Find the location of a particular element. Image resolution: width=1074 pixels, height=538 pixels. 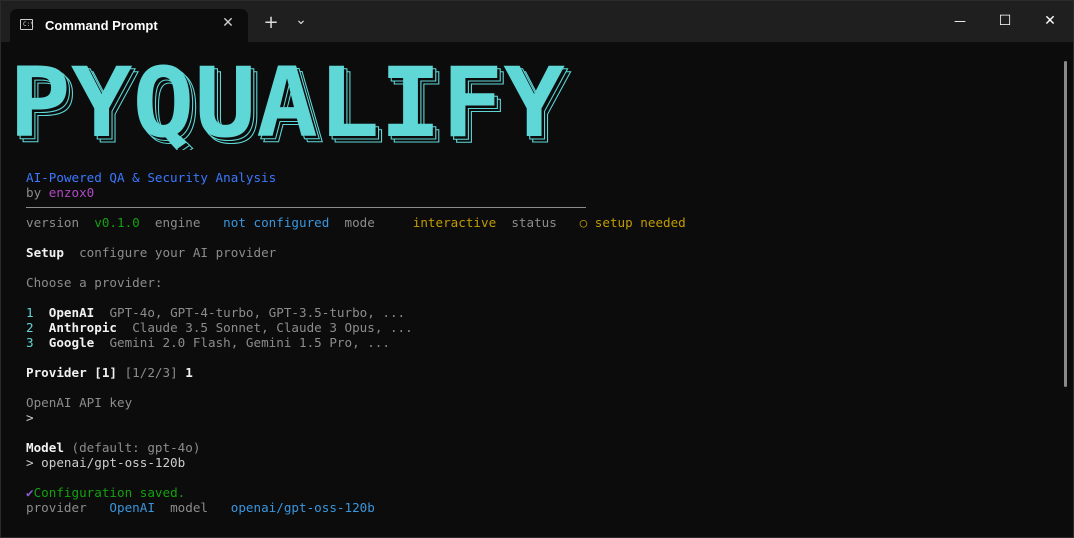

tab-command-prompt: C:\ Command Prompt ✕ is located at coordinates (129, 25).